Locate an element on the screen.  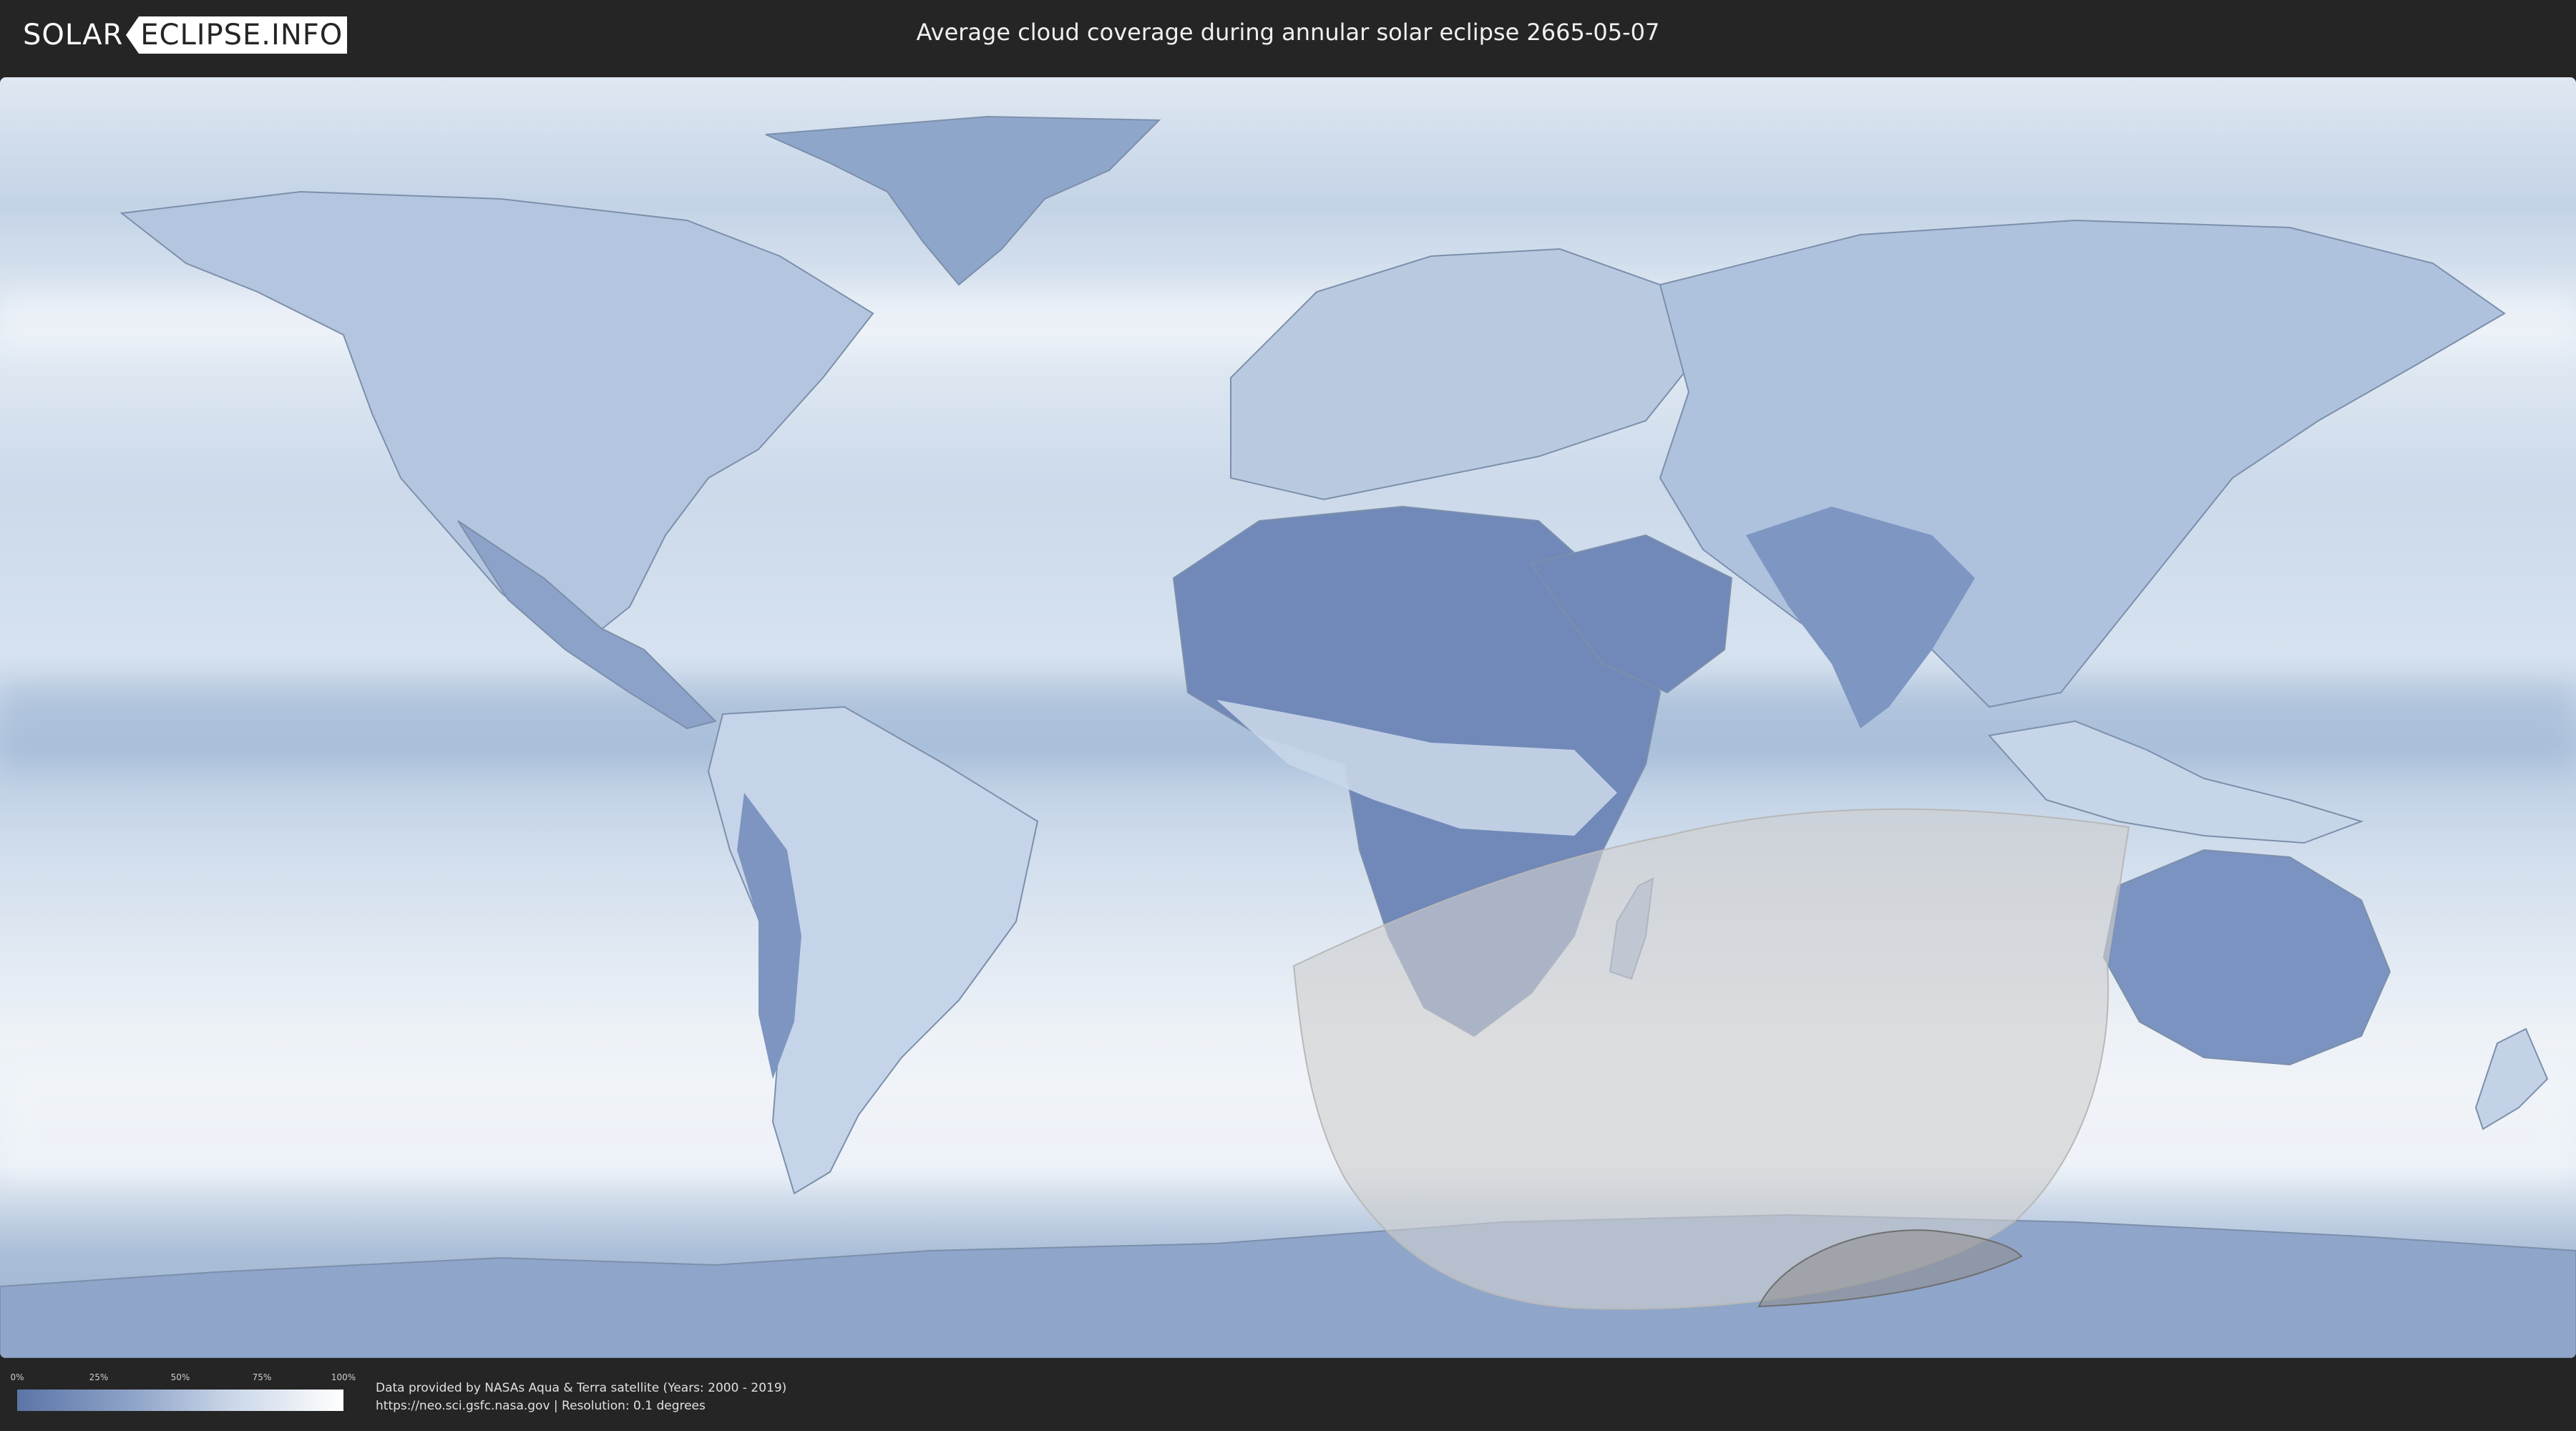
australia is located at coordinates (2246, 958).